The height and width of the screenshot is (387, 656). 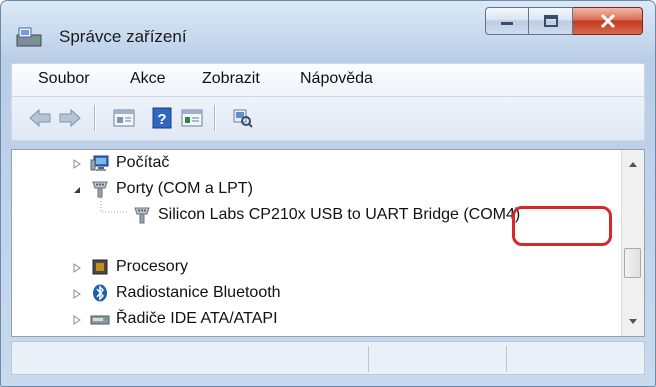 I want to click on maximize-button, so click(x=551, y=21).